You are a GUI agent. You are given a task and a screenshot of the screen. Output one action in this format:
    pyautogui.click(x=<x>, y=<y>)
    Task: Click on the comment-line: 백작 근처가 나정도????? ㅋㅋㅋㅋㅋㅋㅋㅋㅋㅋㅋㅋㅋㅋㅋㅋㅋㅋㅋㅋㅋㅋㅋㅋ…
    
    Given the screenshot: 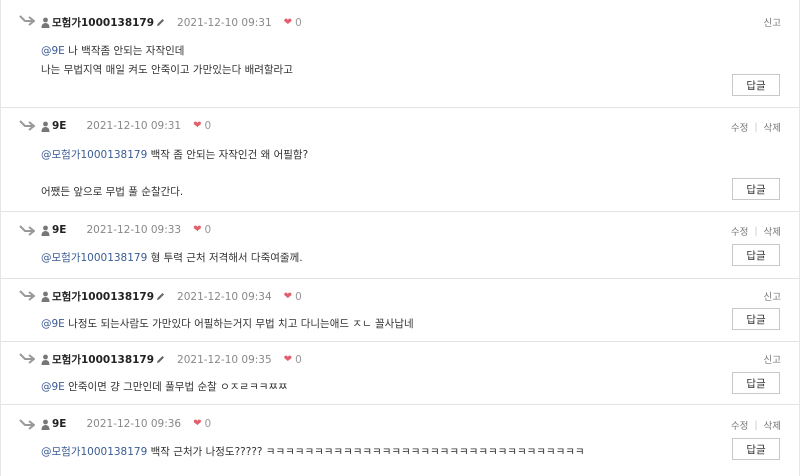 What is the action you would take?
    pyautogui.click(x=367, y=452)
    